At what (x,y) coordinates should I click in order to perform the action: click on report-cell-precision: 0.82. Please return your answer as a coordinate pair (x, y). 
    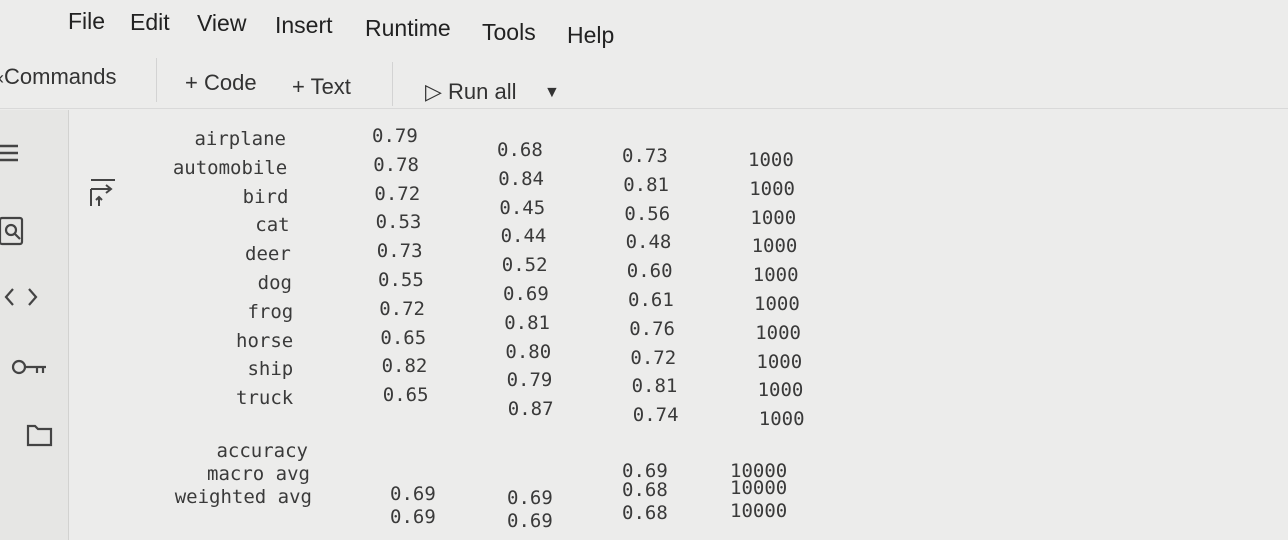
    Looking at the image, I should click on (404, 366).